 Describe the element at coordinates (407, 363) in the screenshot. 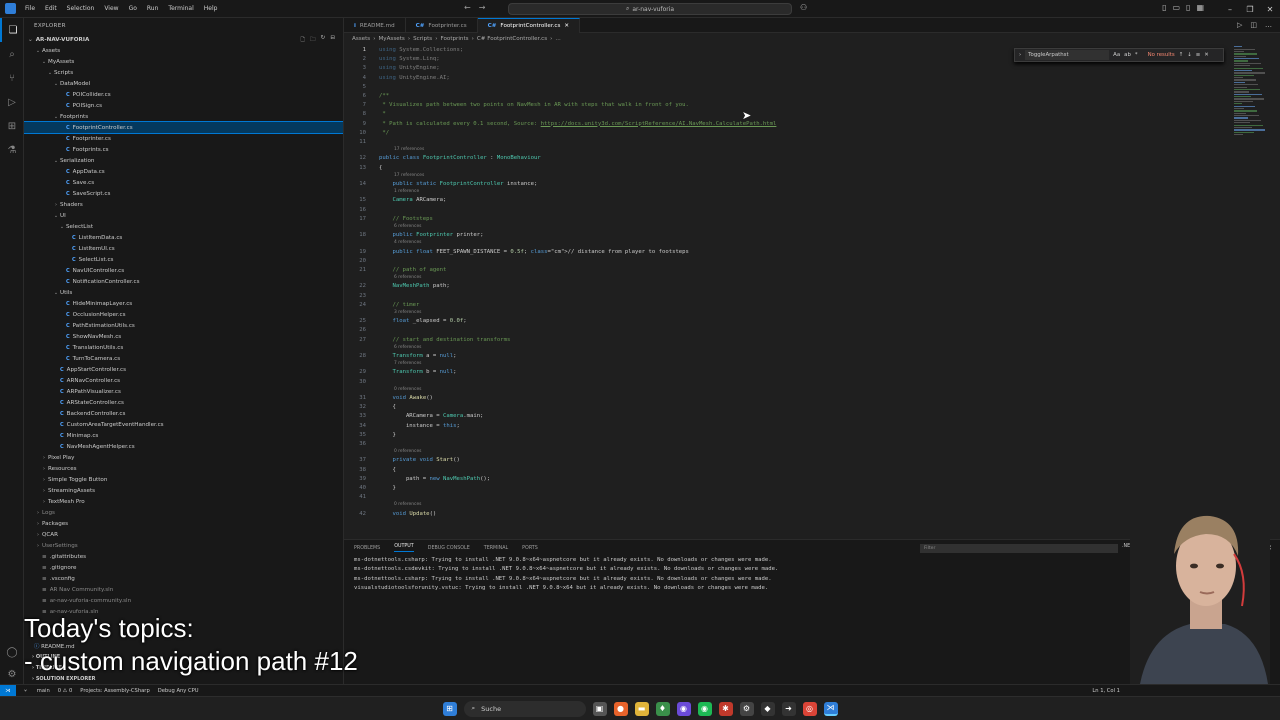

I see `codelens-references: 7 references` at that location.